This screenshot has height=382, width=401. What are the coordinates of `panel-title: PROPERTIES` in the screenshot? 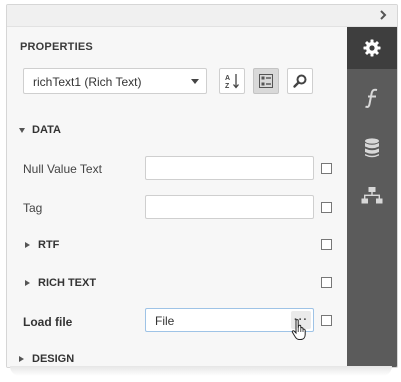 It's located at (56, 47).